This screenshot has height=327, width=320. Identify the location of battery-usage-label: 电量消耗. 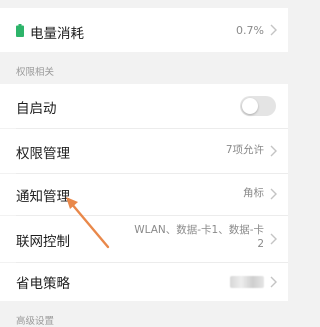
(57, 34).